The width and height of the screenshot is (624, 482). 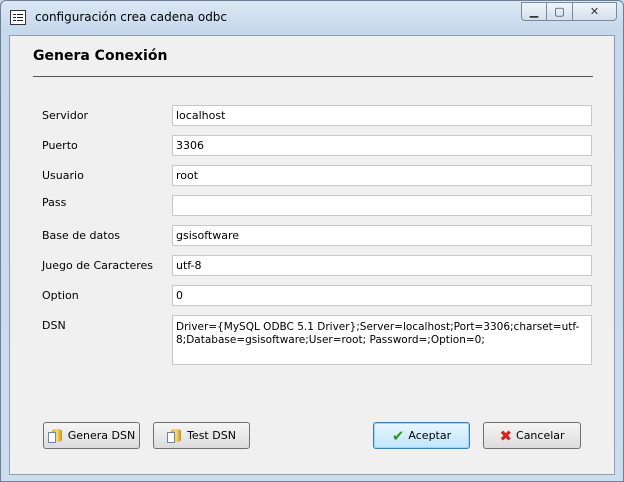 I want to click on pass-label: Pass, so click(x=54, y=202).